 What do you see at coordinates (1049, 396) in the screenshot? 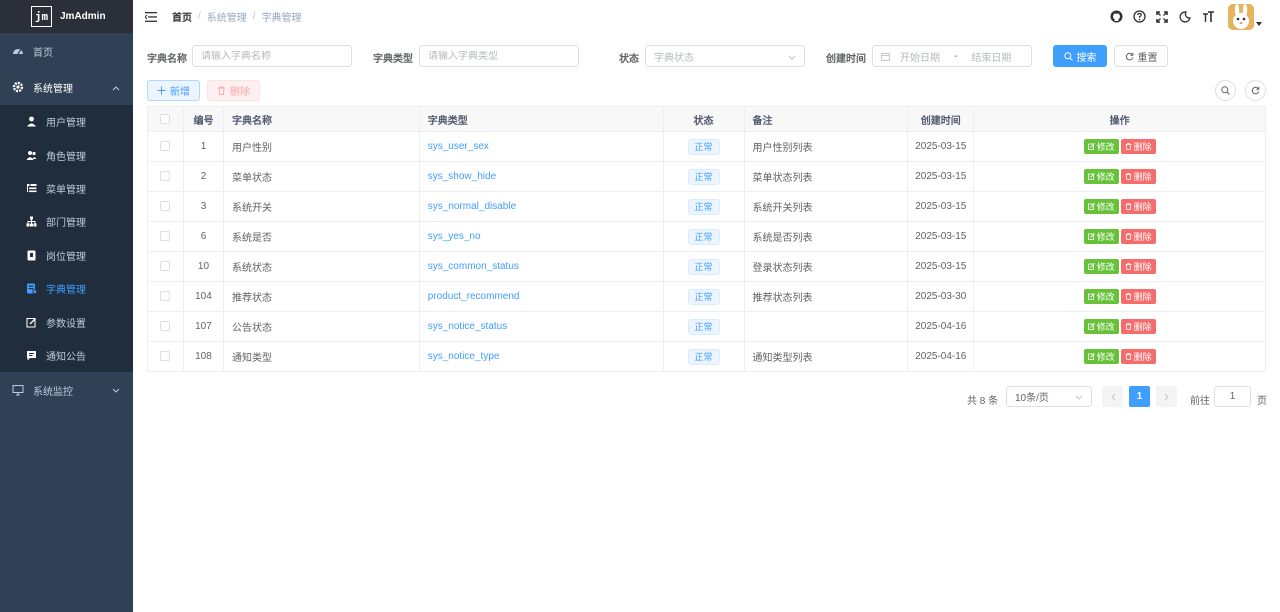
I see `page-size-select: 10条/页` at bounding box center [1049, 396].